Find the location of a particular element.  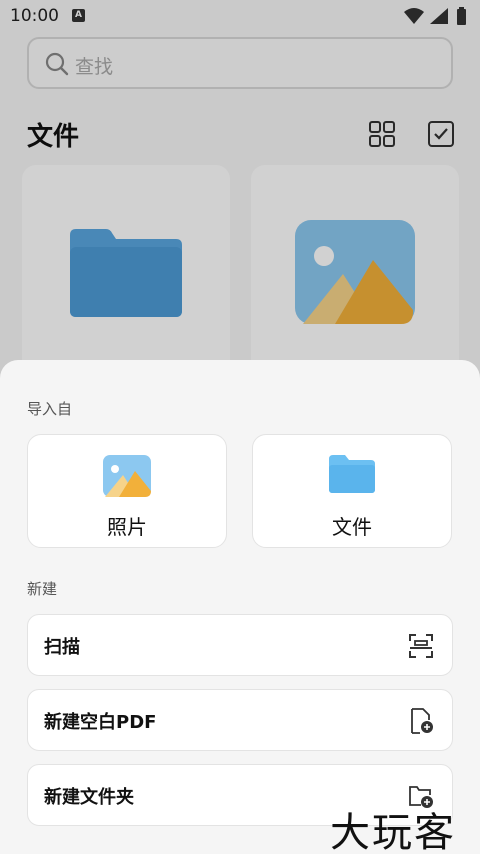

new-section-label: 新建 is located at coordinates (42, 589).